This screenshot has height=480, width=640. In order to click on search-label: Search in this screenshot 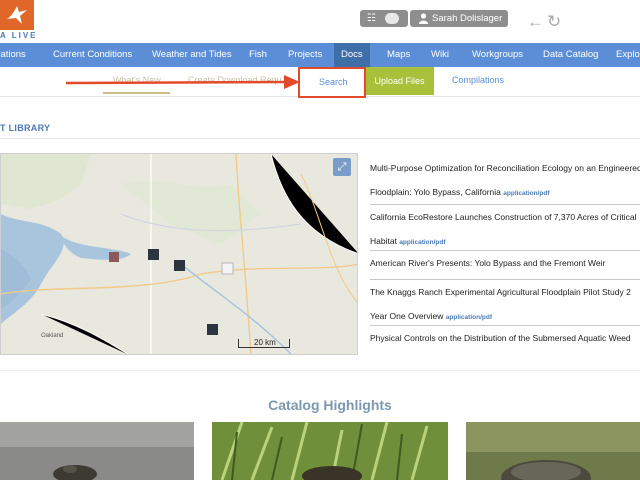, I will do `click(333, 82)`.